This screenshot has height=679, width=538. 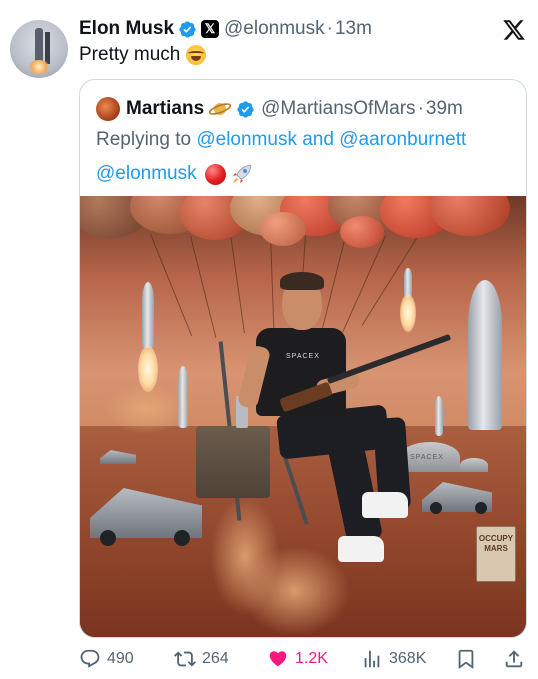 I want to click on dust-trail, so click(x=295, y=591).